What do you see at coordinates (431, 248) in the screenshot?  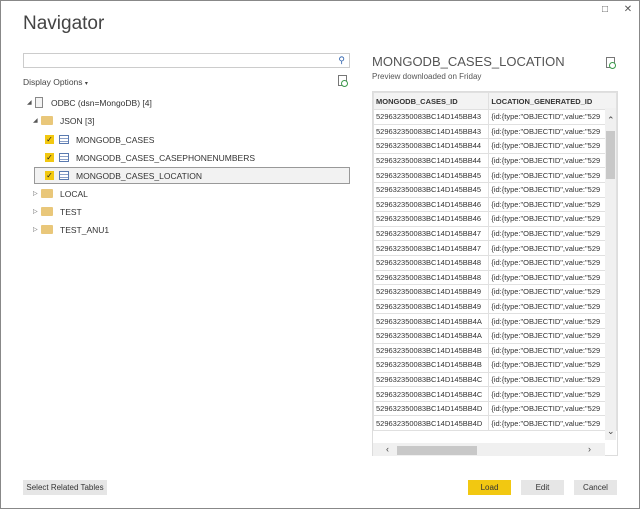 I see `table-cell: 529632350083BC14D145BB47` at bounding box center [431, 248].